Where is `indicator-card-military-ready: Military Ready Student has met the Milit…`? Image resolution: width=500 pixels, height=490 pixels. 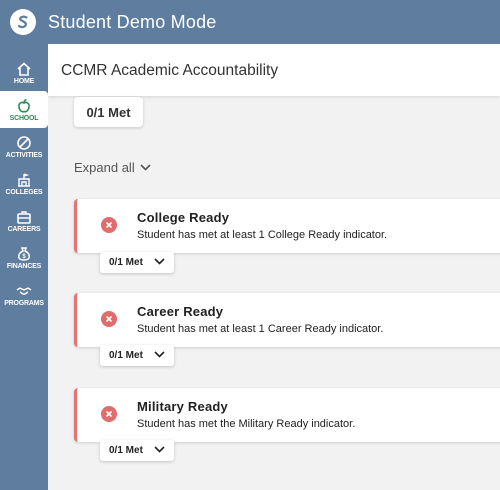
indicator-card-military-ready: Military Ready Student has met the Milit… is located at coordinates (287, 415).